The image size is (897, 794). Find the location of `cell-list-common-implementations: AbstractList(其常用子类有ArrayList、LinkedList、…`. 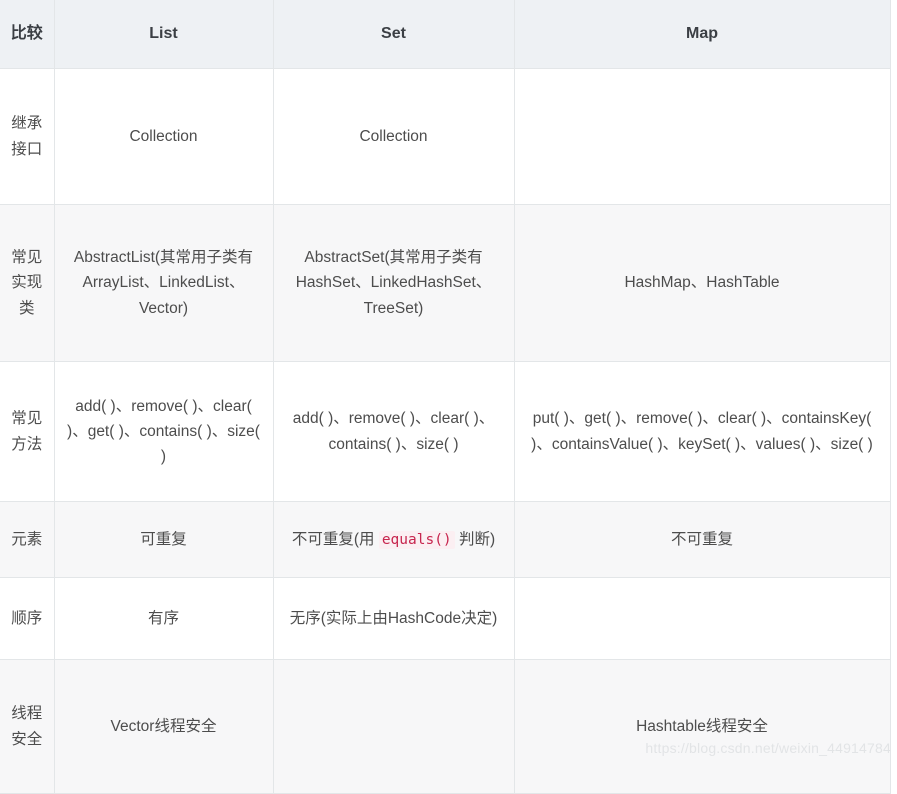

cell-list-common-implementations: AbstractList(其常用子类有ArrayList、LinkedList、… is located at coordinates (164, 283).